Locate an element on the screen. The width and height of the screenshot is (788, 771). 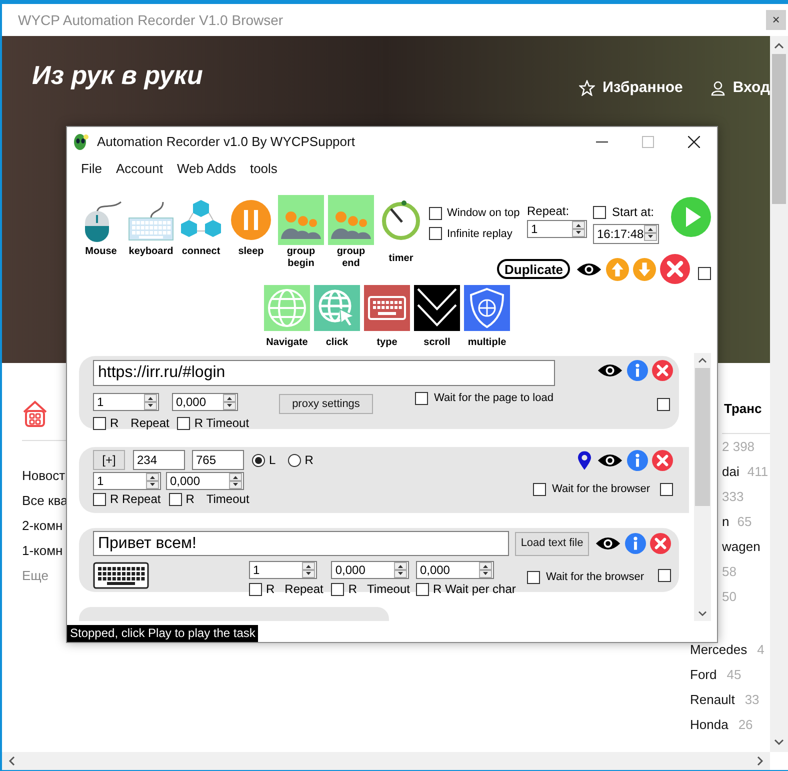
horizontal-scrollbar is located at coordinates (386, 761).